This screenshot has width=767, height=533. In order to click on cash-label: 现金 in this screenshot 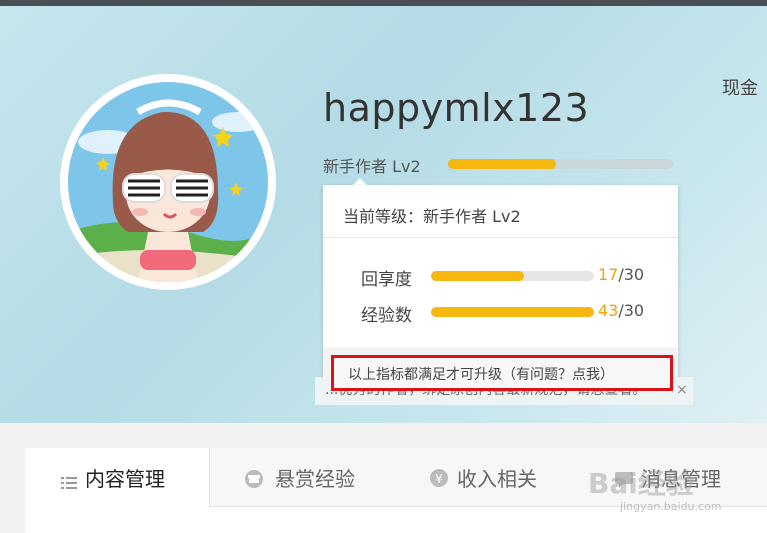, I will do `click(740, 87)`.